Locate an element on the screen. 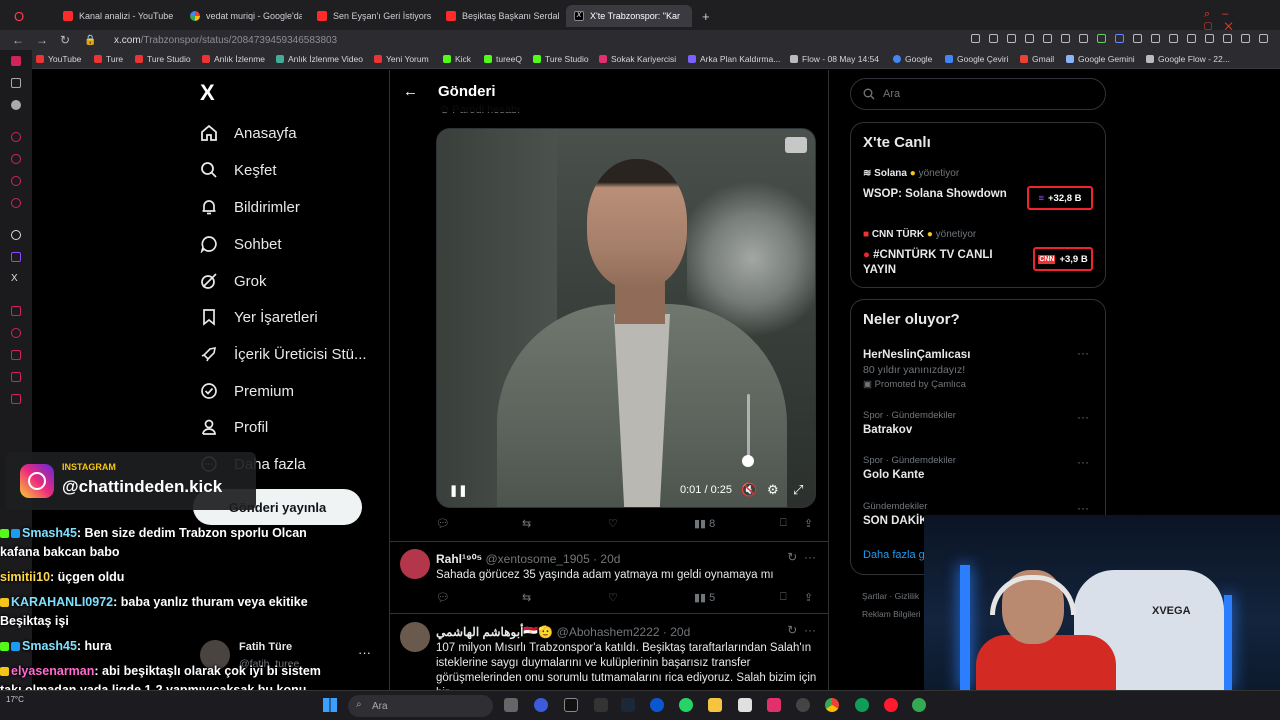  footer-links: Reklam Bilgileri is located at coordinates (891, 614).